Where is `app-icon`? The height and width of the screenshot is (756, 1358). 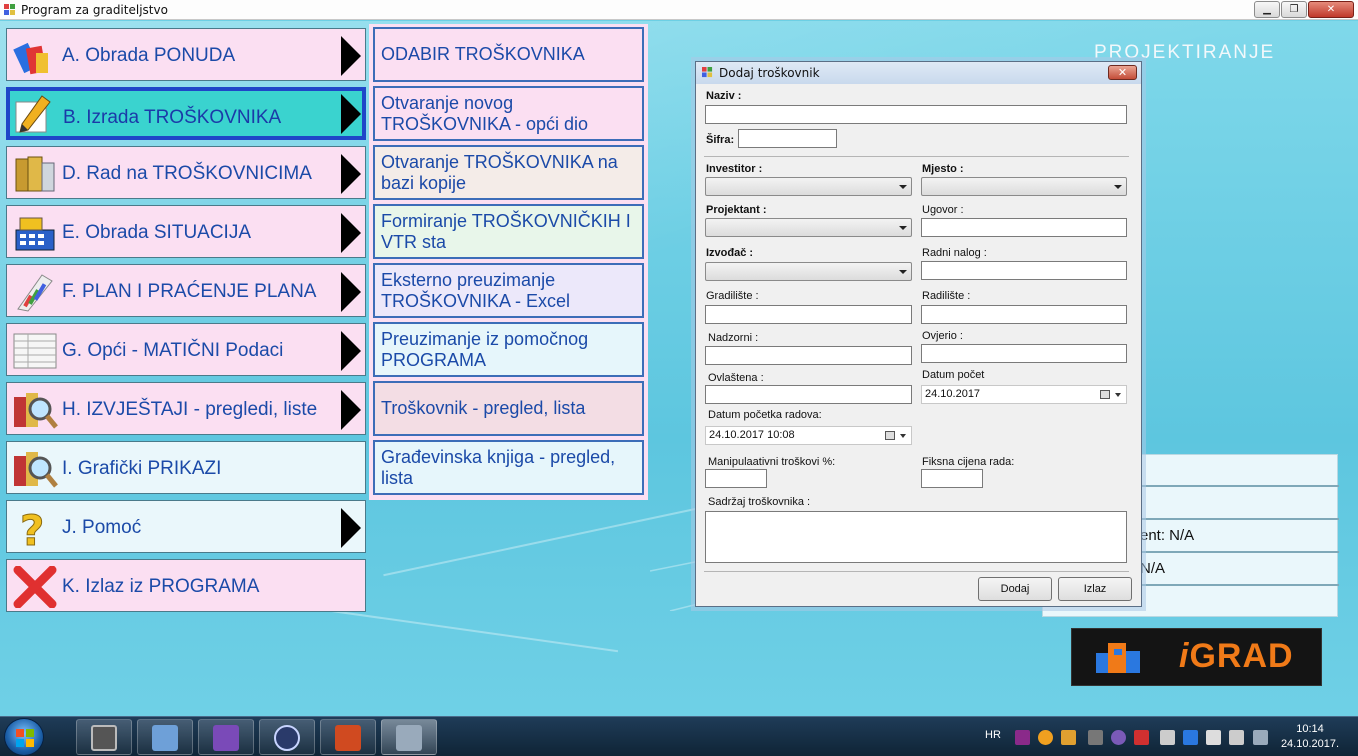 app-icon is located at coordinates (9, 9).